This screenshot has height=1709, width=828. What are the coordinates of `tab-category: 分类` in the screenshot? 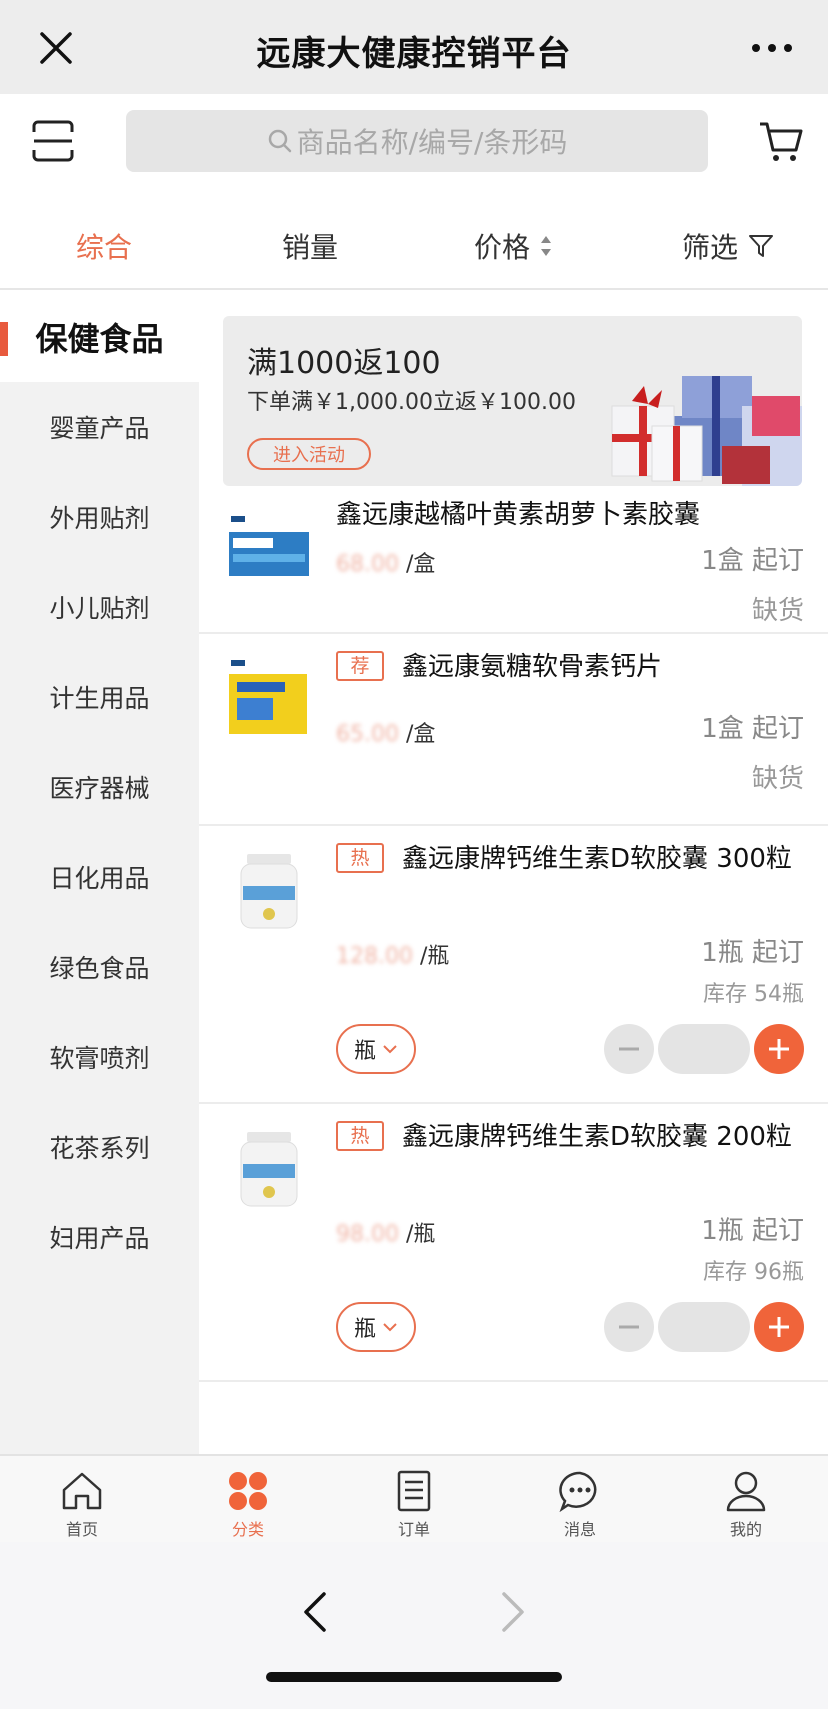 It's located at (248, 1505).